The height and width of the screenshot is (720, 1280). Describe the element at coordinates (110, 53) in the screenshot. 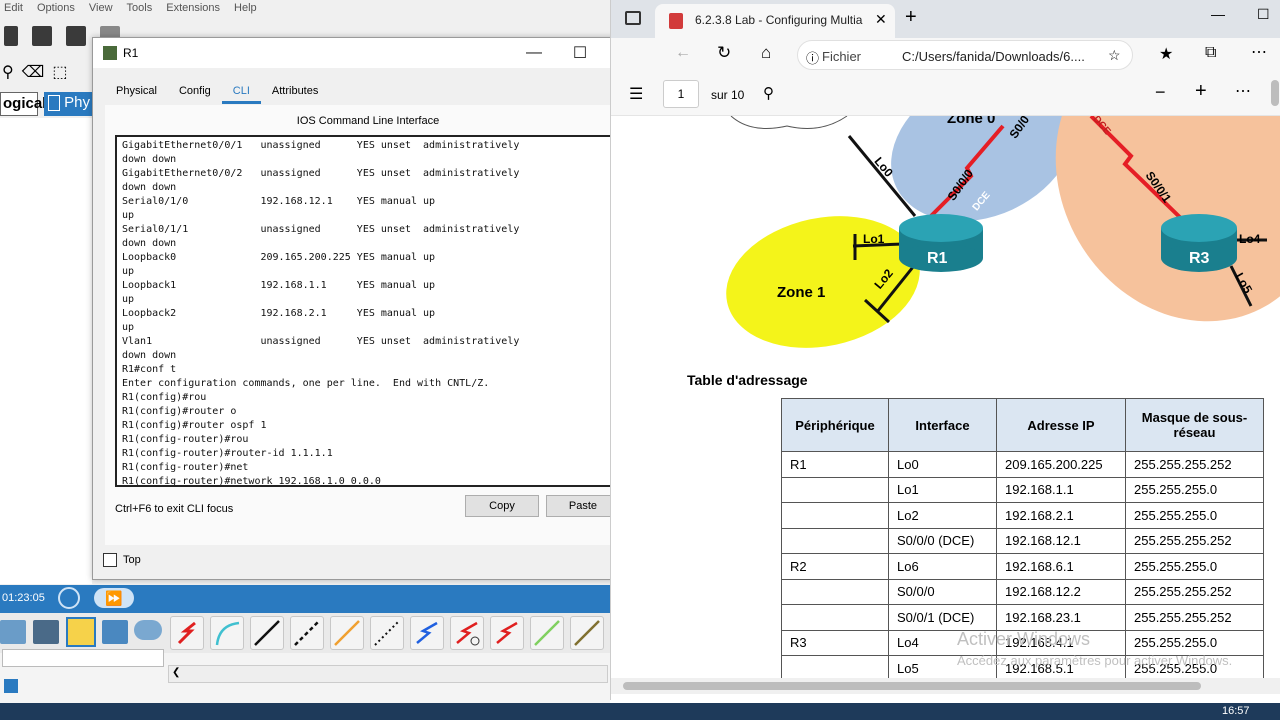

I see `router-app-icon` at that location.